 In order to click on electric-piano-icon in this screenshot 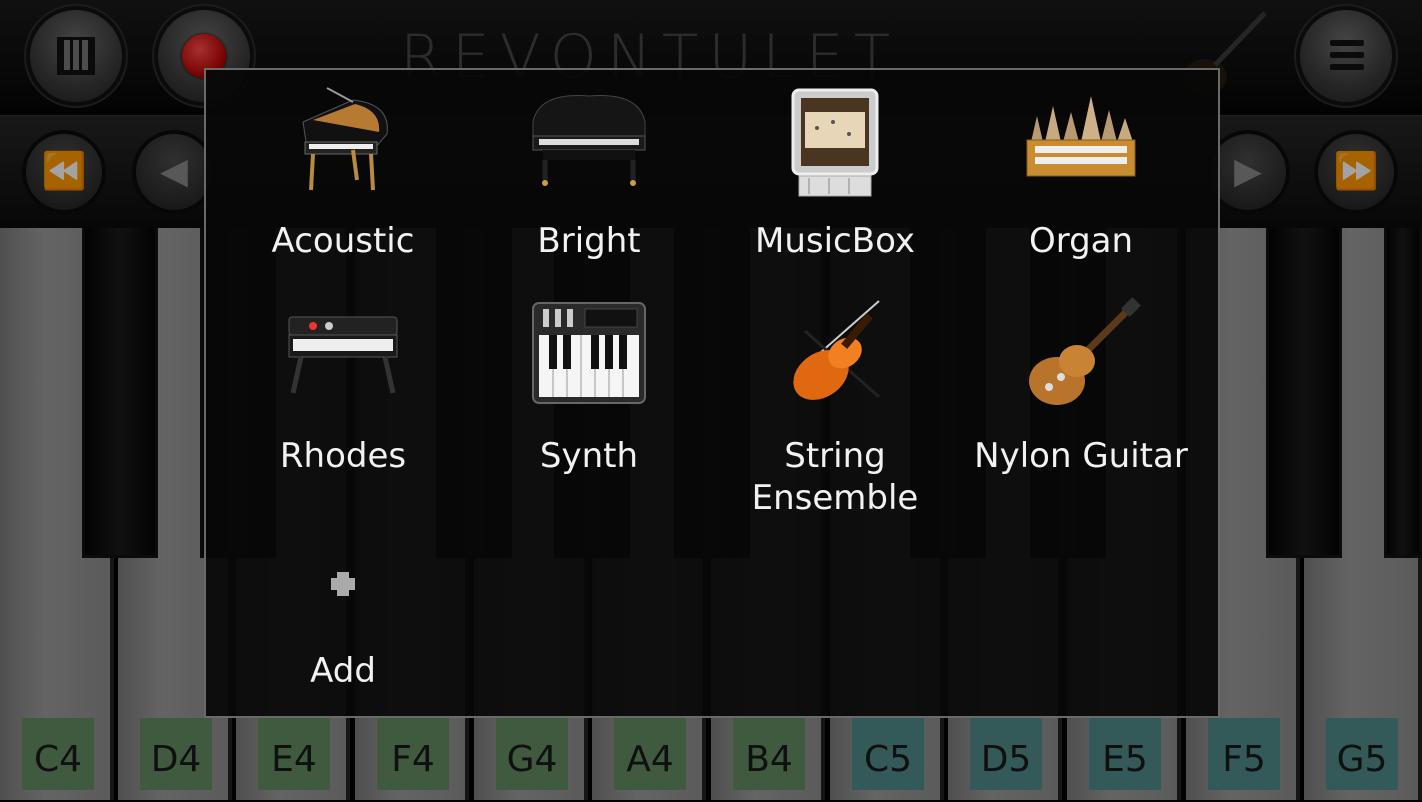, I will do `click(343, 355)`.